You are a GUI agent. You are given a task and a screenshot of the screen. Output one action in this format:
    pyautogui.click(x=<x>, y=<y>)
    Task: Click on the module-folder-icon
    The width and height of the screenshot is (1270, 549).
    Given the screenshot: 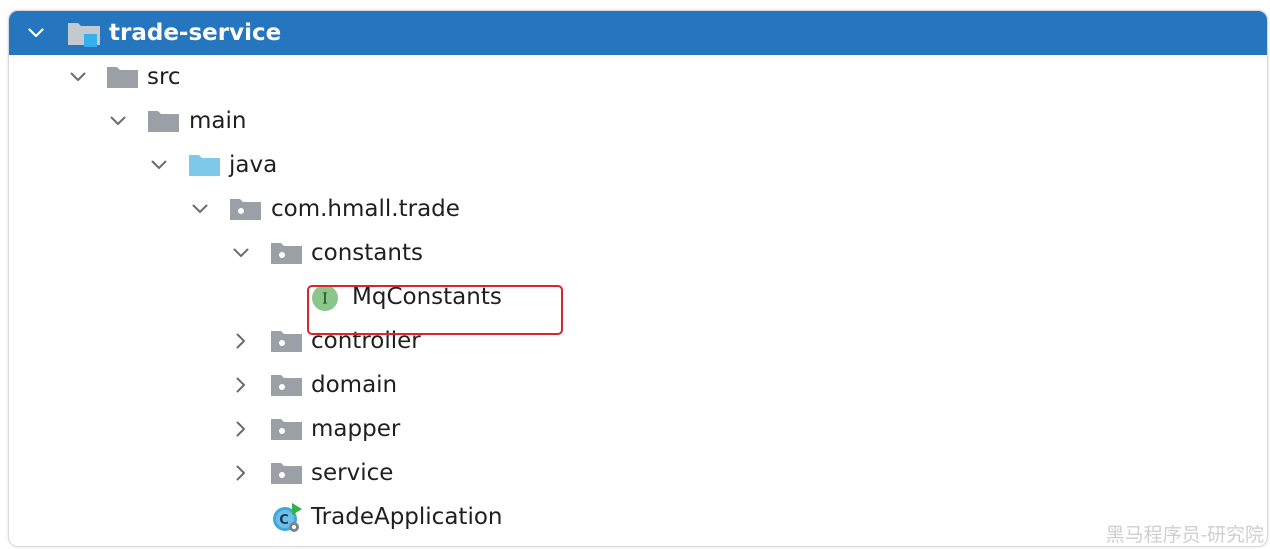 What is the action you would take?
    pyautogui.click(x=85, y=37)
    